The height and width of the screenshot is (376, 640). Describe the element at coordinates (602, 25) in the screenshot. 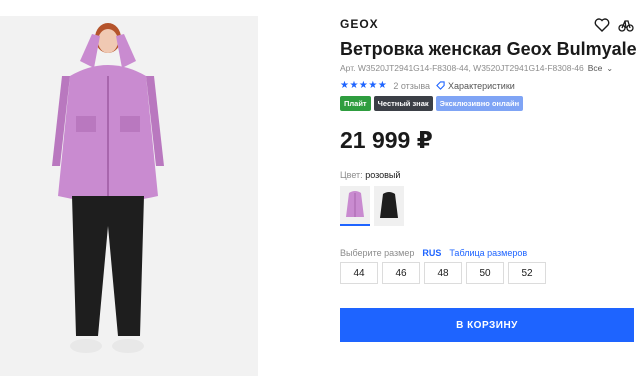

I see `heart-icon` at that location.